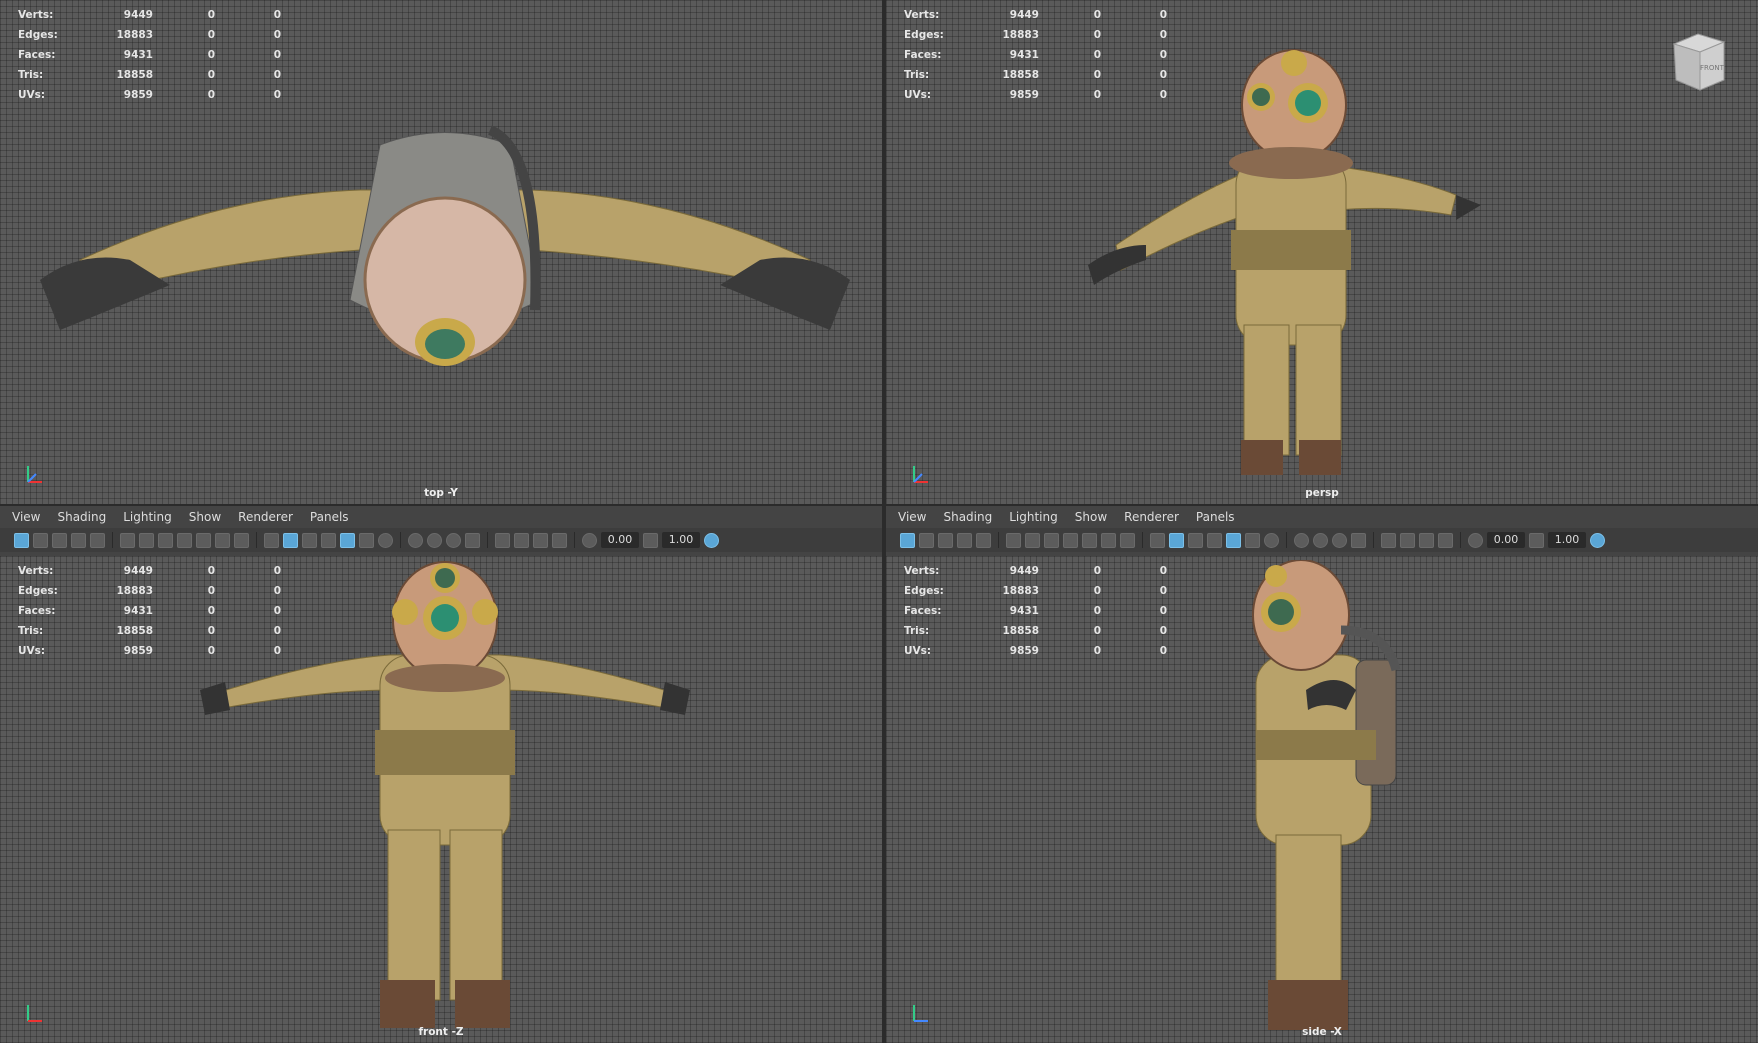 The image size is (1758, 1043). Describe the element at coordinates (884, 521) in the screenshot. I see `pane-divider` at that location.